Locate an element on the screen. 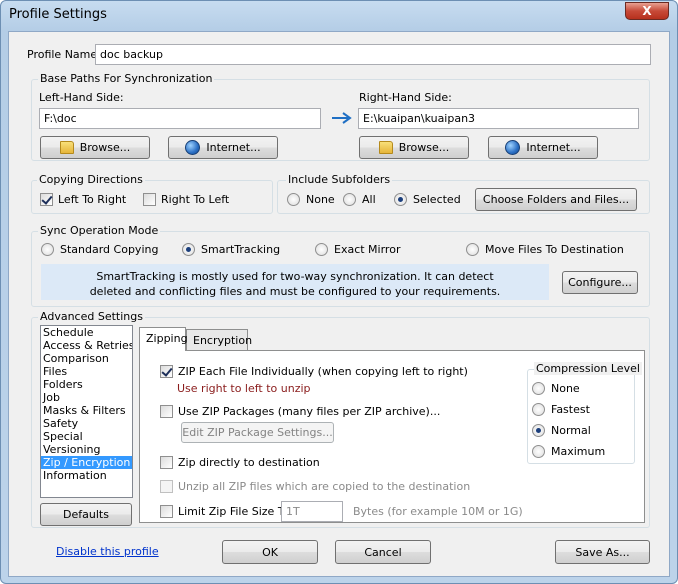 The image size is (678, 584). list-item: Comparison is located at coordinates (86, 358).